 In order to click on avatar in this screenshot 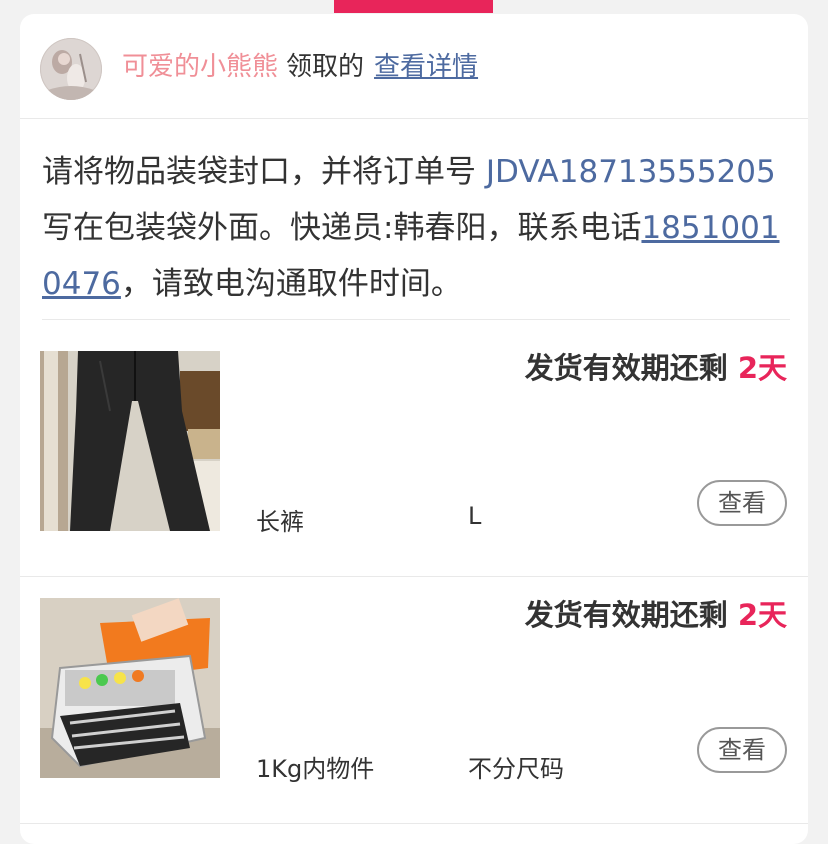, I will do `click(71, 69)`.